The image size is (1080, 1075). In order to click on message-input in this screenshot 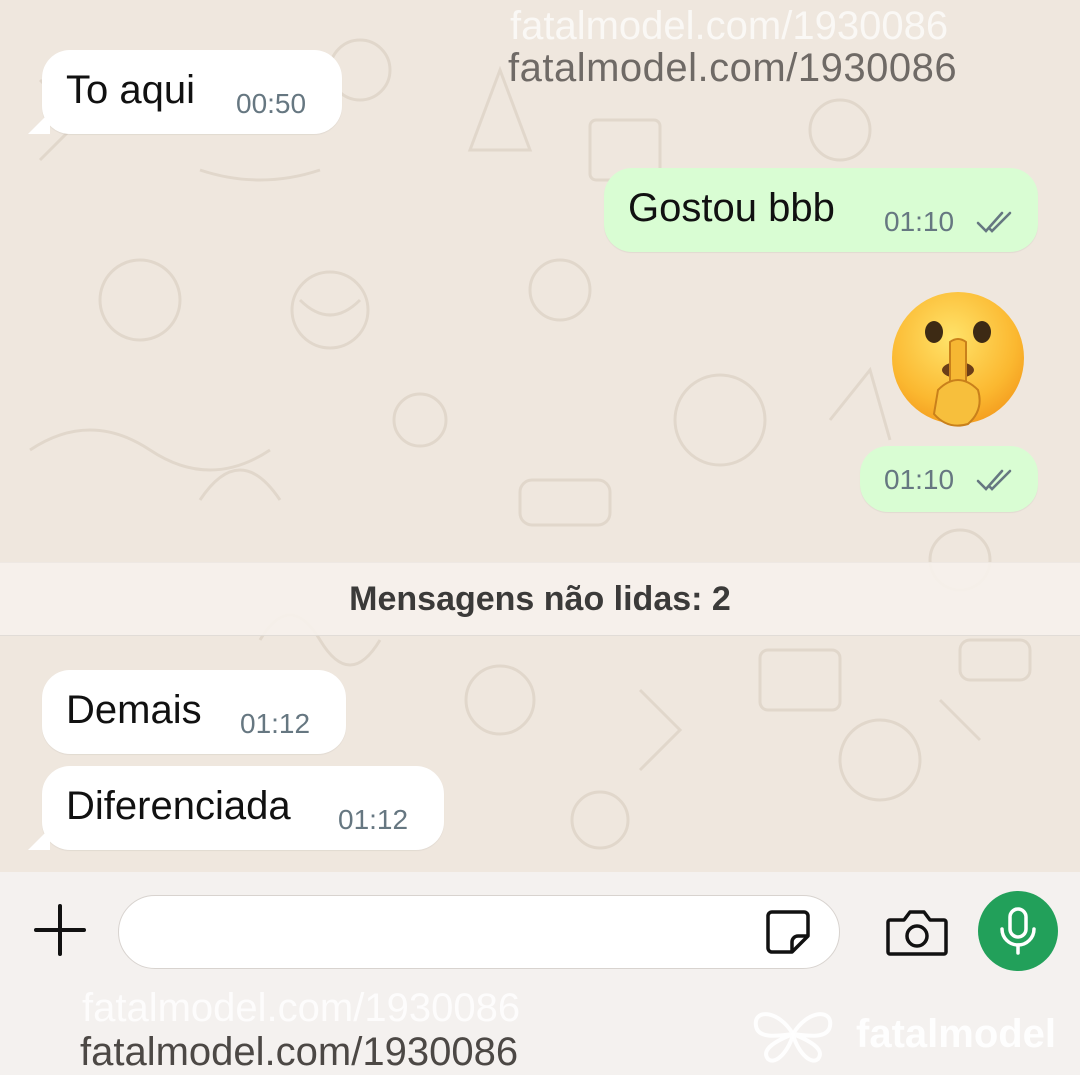, I will do `click(479, 932)`.